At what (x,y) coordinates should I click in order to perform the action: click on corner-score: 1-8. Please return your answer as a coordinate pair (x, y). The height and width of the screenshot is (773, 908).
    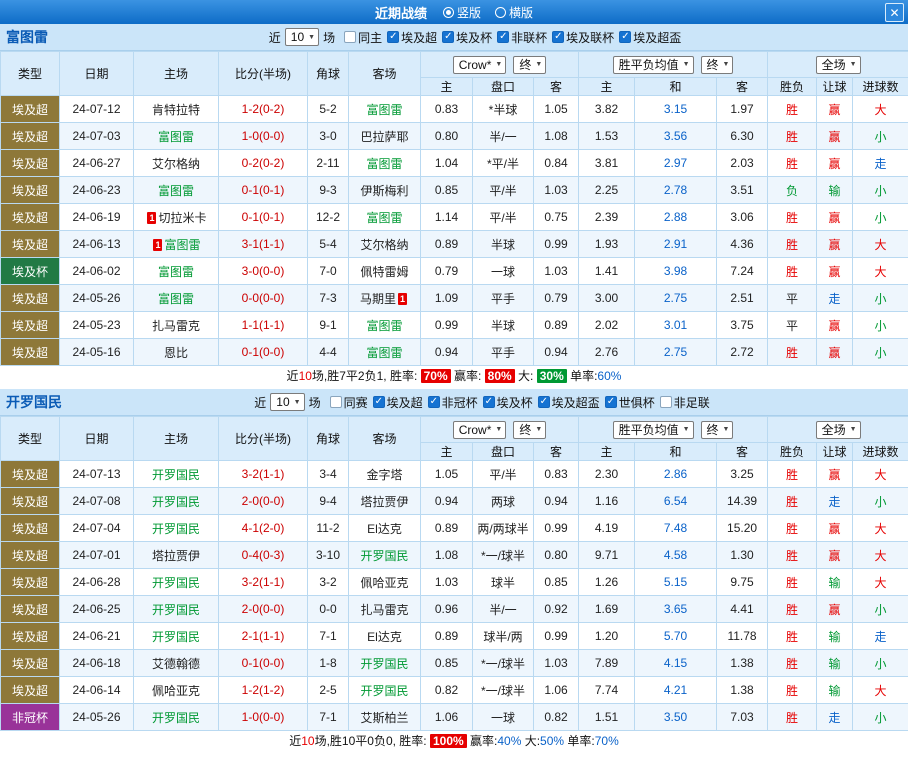
    Looking at the image, I should click on (328, 663).